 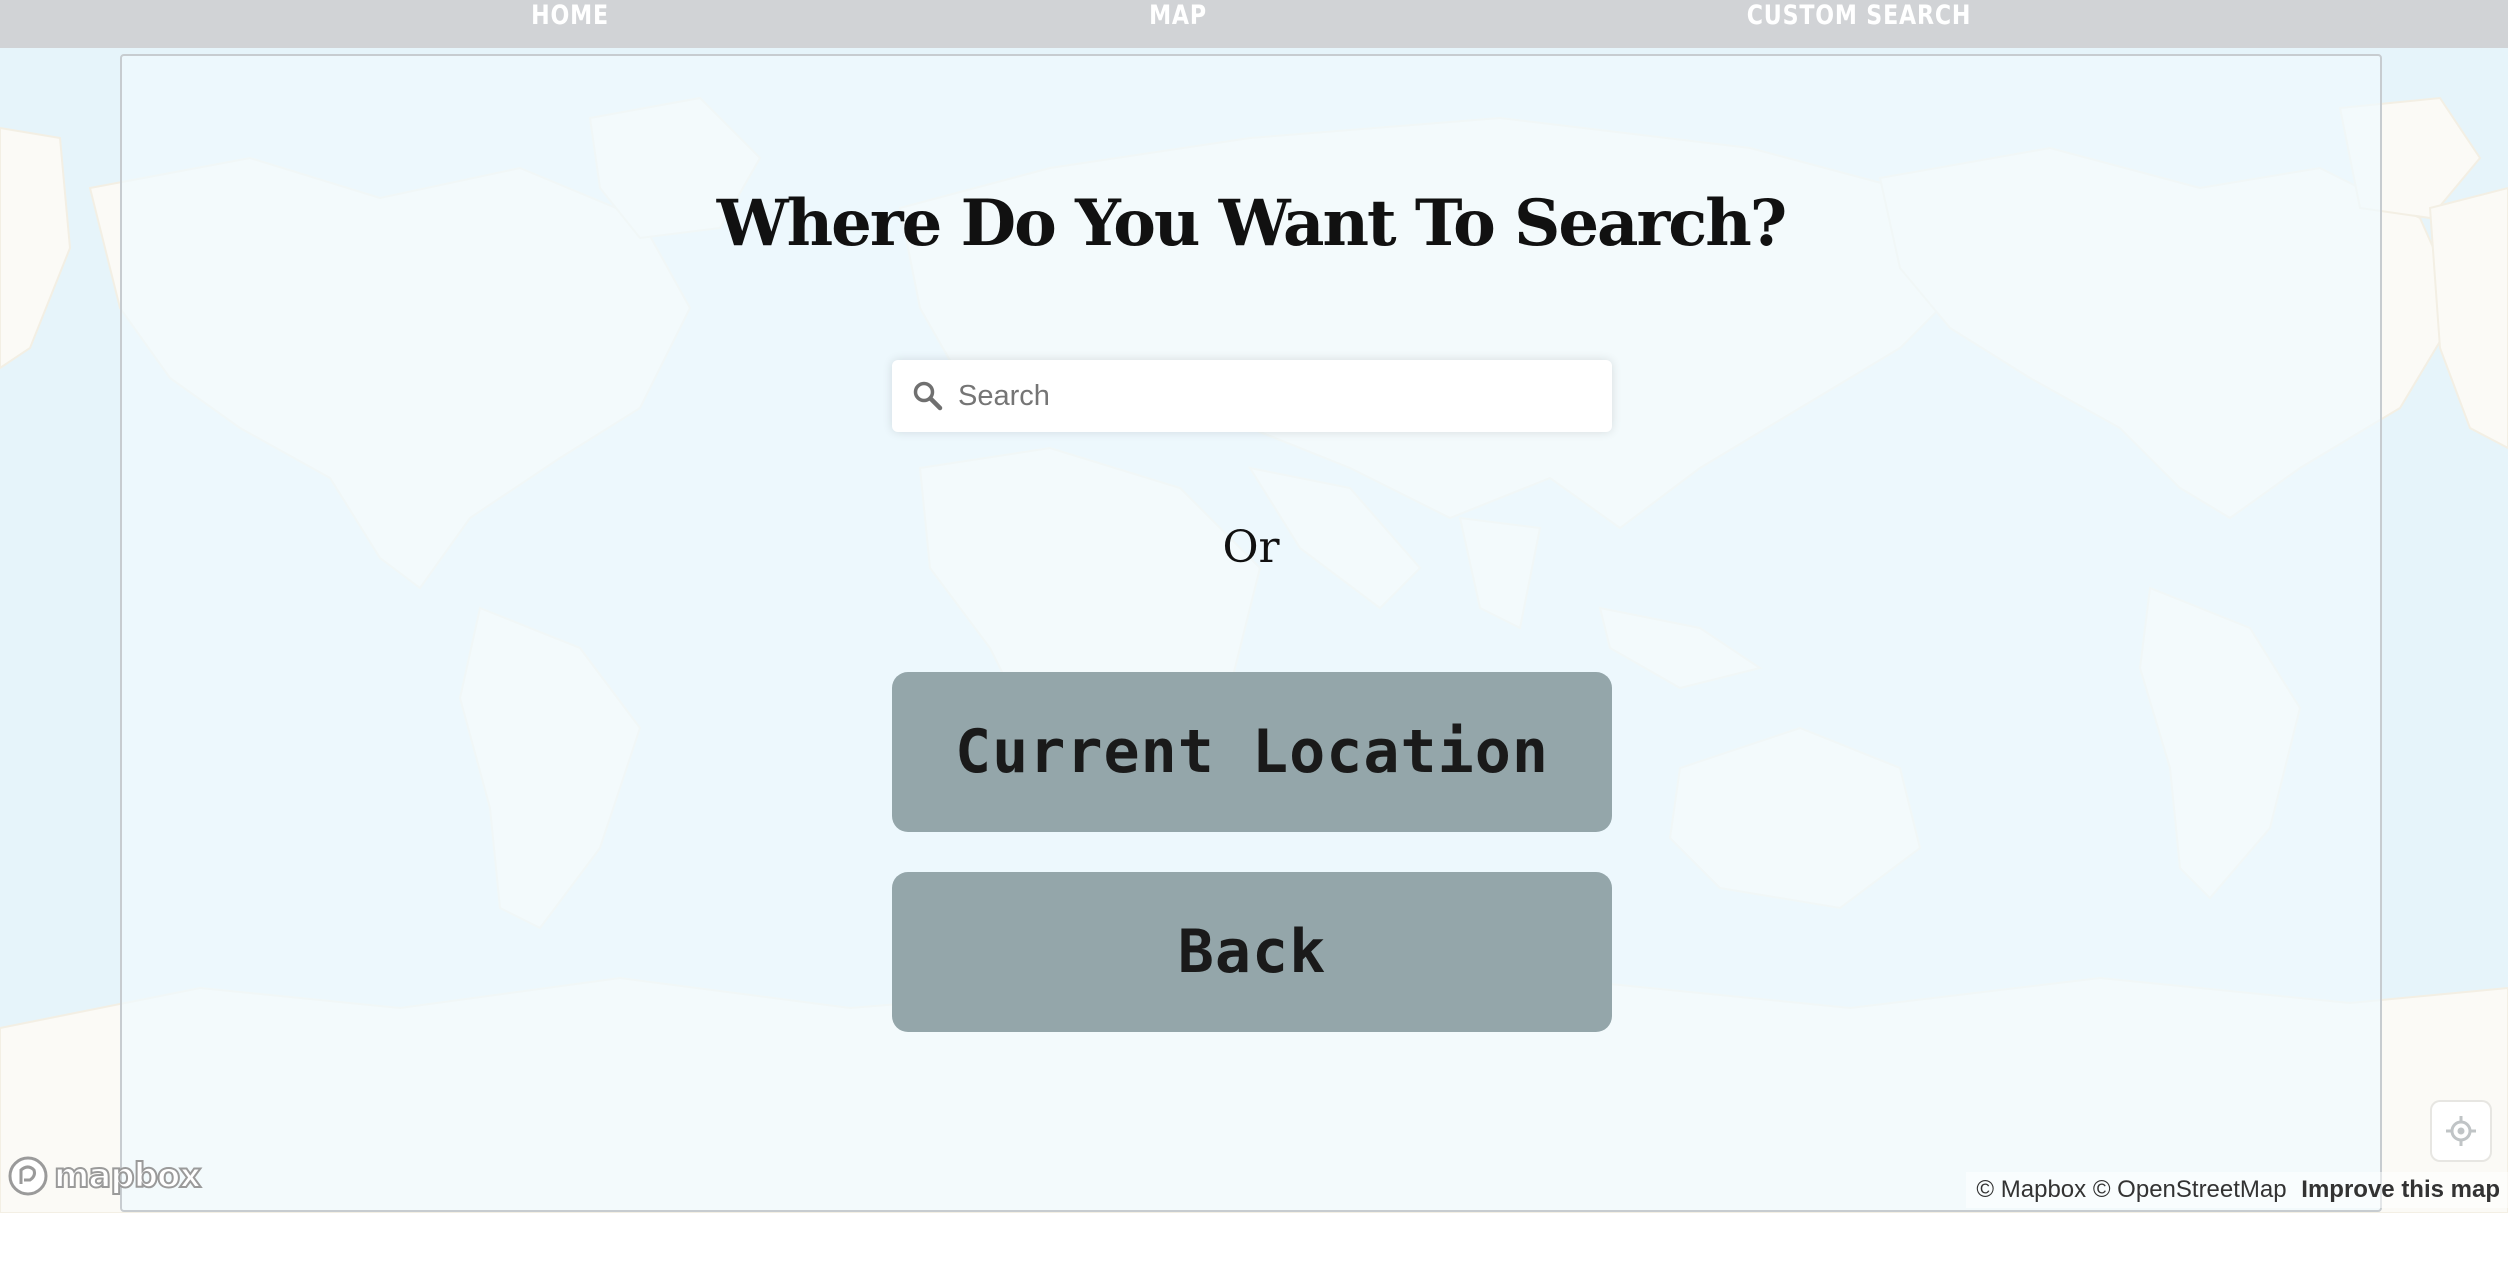 What do you see at coordinates (1859, 16) in the screenshot?
I see `nav-custom-search: CUSTOM SEARCH` at bounding box center [1859, 16].